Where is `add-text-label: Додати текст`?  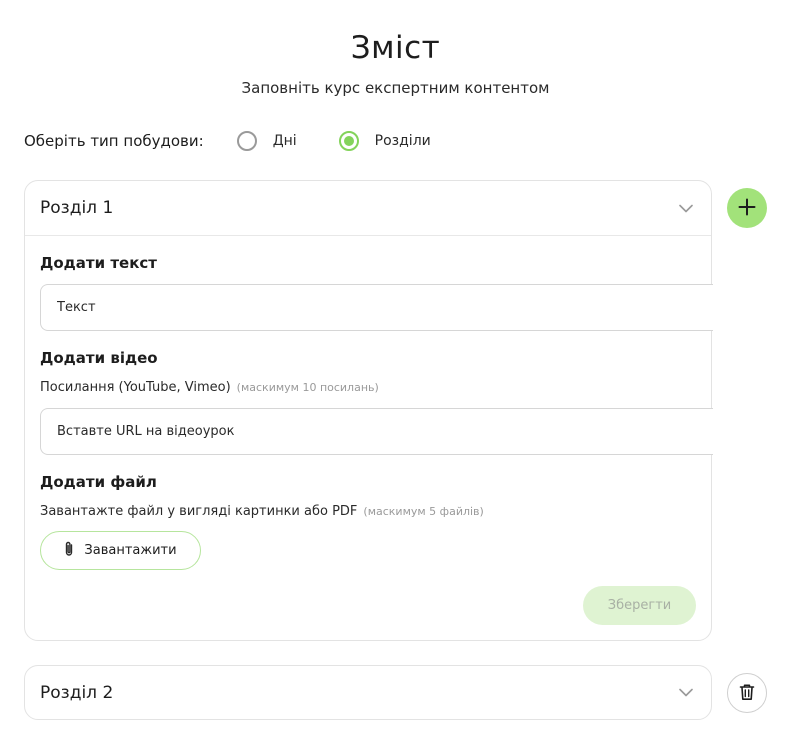
add-text-label: Додати текст is located at coordinates (98, 263).